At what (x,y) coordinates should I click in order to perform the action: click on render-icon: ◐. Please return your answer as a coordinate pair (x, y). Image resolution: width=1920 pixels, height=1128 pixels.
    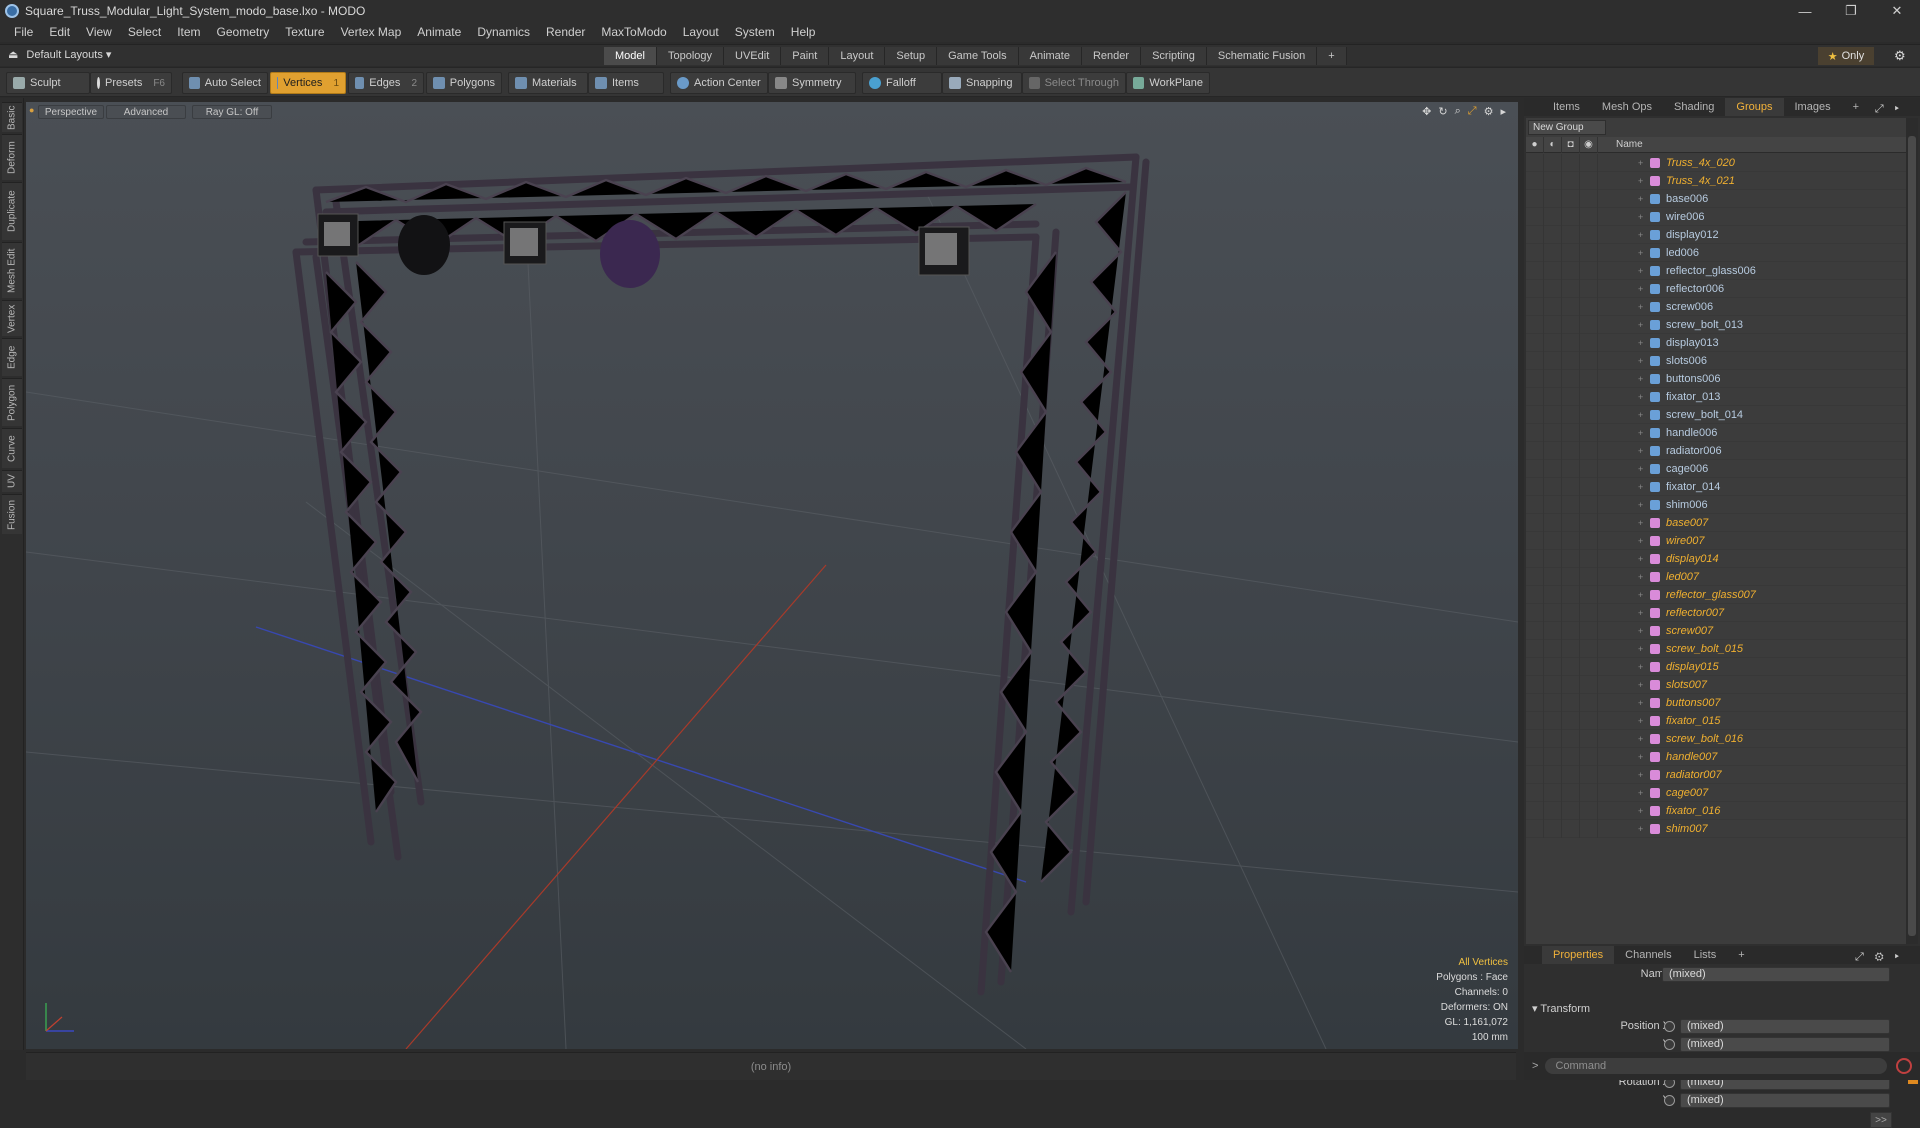
    Looking at the image, I should click on (1553, 144).